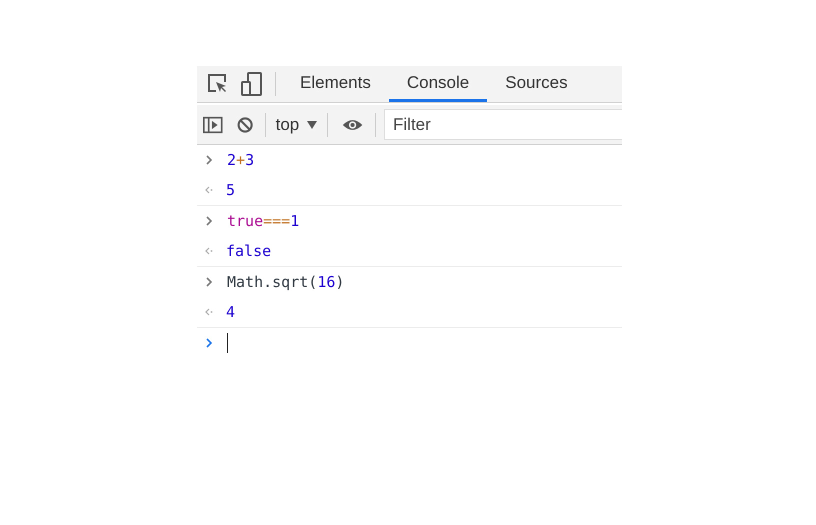  I want to click on caret-icon, so click(312, 124).